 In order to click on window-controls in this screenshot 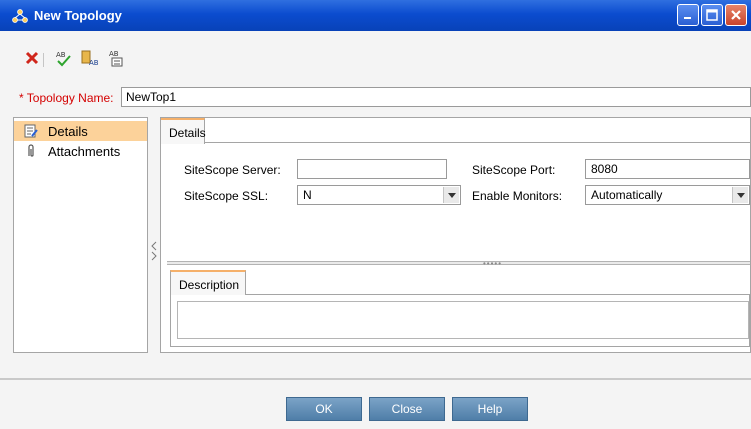, I will do `click(712, 15)`.